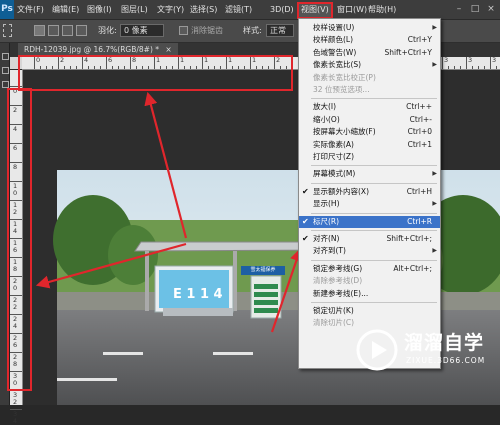 The image size is (500, 425). What do you see at coordinates (352, 10) in the screenshot?
I see `menu-window: 窗口(W)` at bounding box center [352, 10].